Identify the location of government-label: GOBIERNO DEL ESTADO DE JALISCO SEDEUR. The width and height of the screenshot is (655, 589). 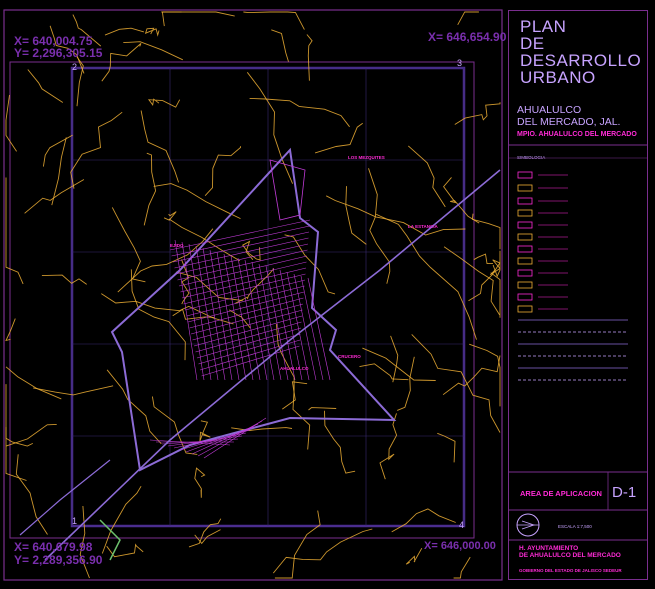
(570, 570).